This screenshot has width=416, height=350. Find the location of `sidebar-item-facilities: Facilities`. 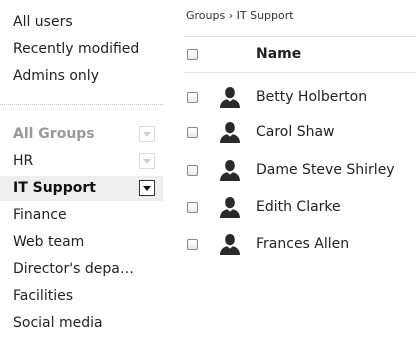

sidebar-item-facilities: Facilities is located at coordinates (81, 296).